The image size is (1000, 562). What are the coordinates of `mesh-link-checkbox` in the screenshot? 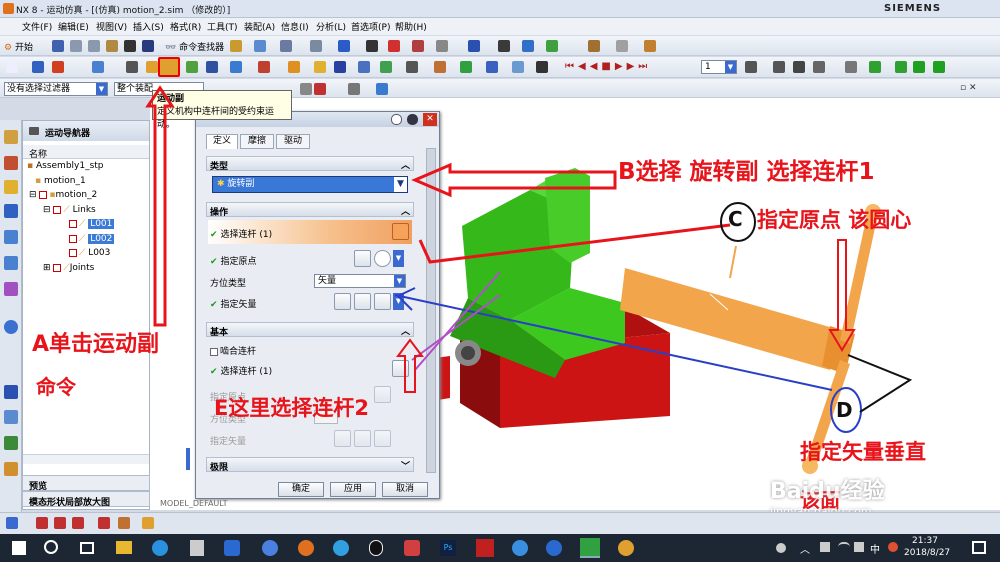 It's located at (214, 351).